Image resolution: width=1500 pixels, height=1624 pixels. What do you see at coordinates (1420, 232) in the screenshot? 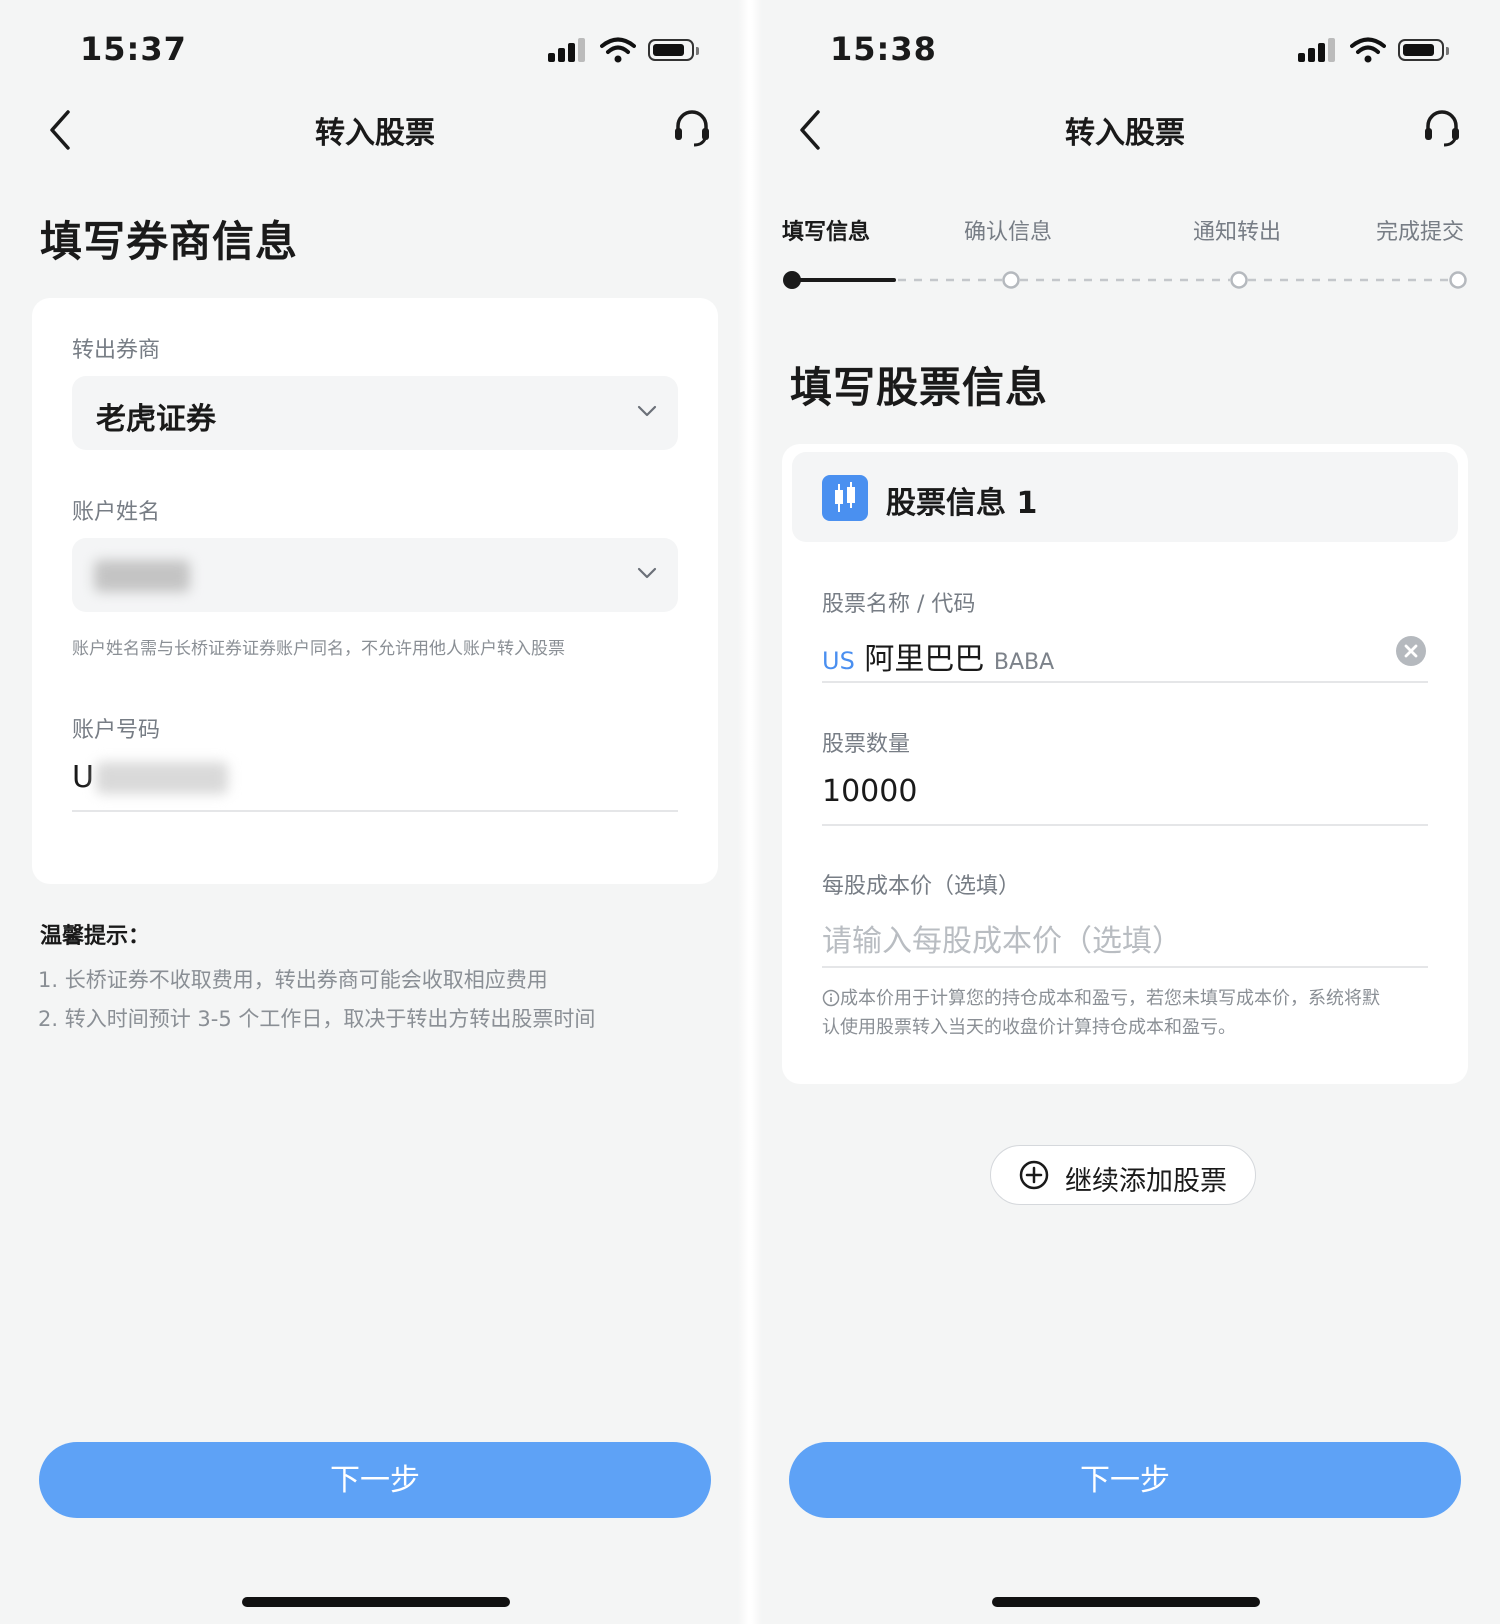
I see `step-complete: 完成提交` at bounding box center [1420, 232].